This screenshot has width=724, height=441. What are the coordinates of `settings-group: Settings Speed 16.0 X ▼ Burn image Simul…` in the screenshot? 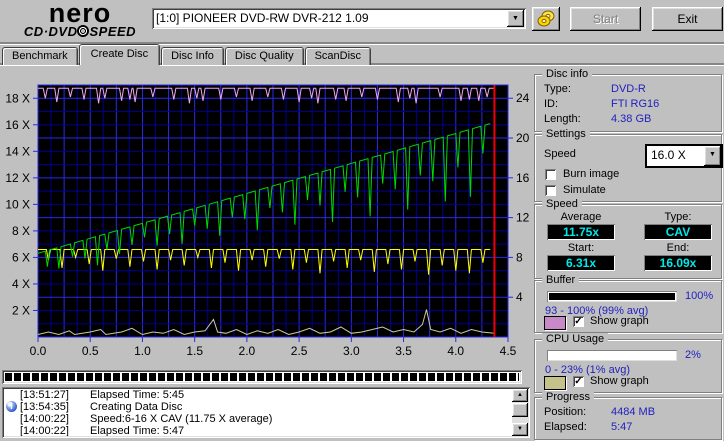 It's located at (628, 165).